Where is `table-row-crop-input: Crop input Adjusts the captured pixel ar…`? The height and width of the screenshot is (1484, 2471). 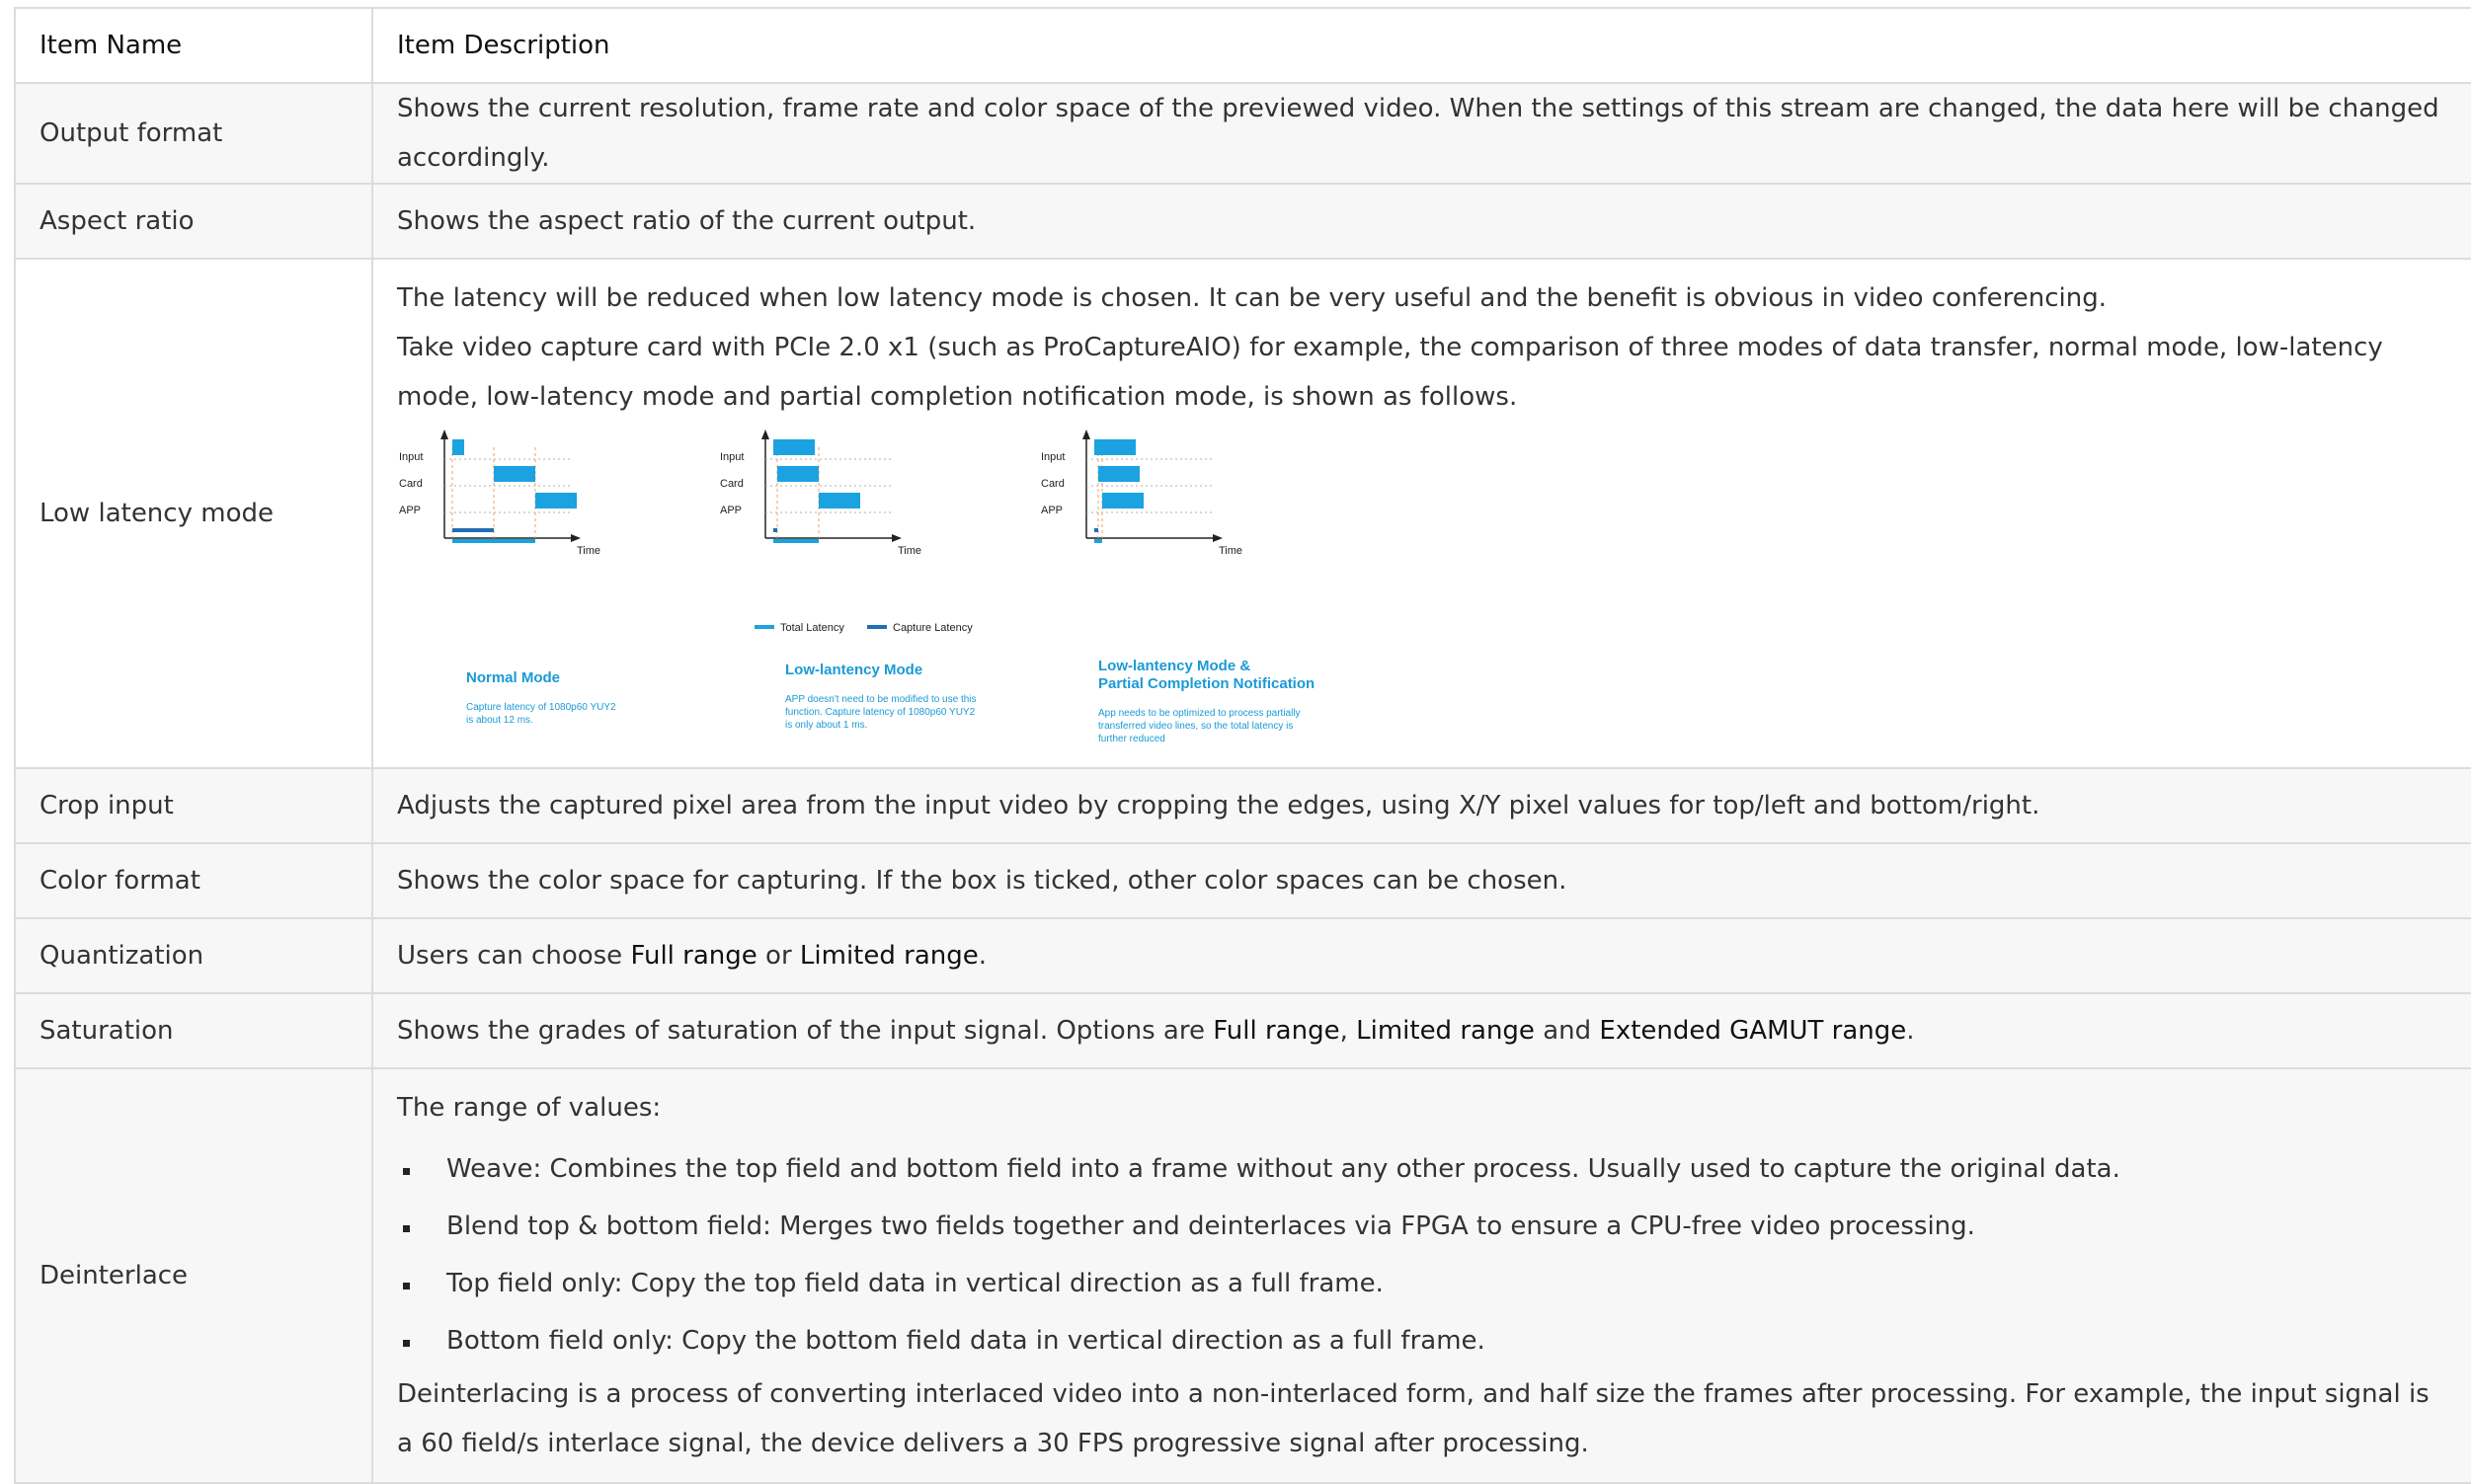
table-row-crop-input: Crop input Adjusts the captured pixel ar… is located at coordinates (1242, 806).